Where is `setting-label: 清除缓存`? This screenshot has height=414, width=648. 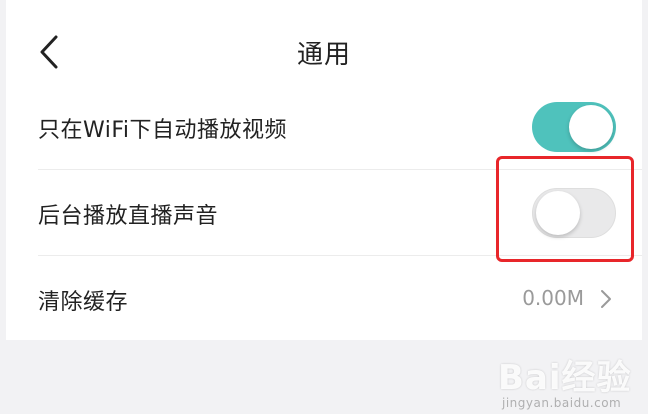
setting-label: 清除缓存 is located at coordinates (83, 302).